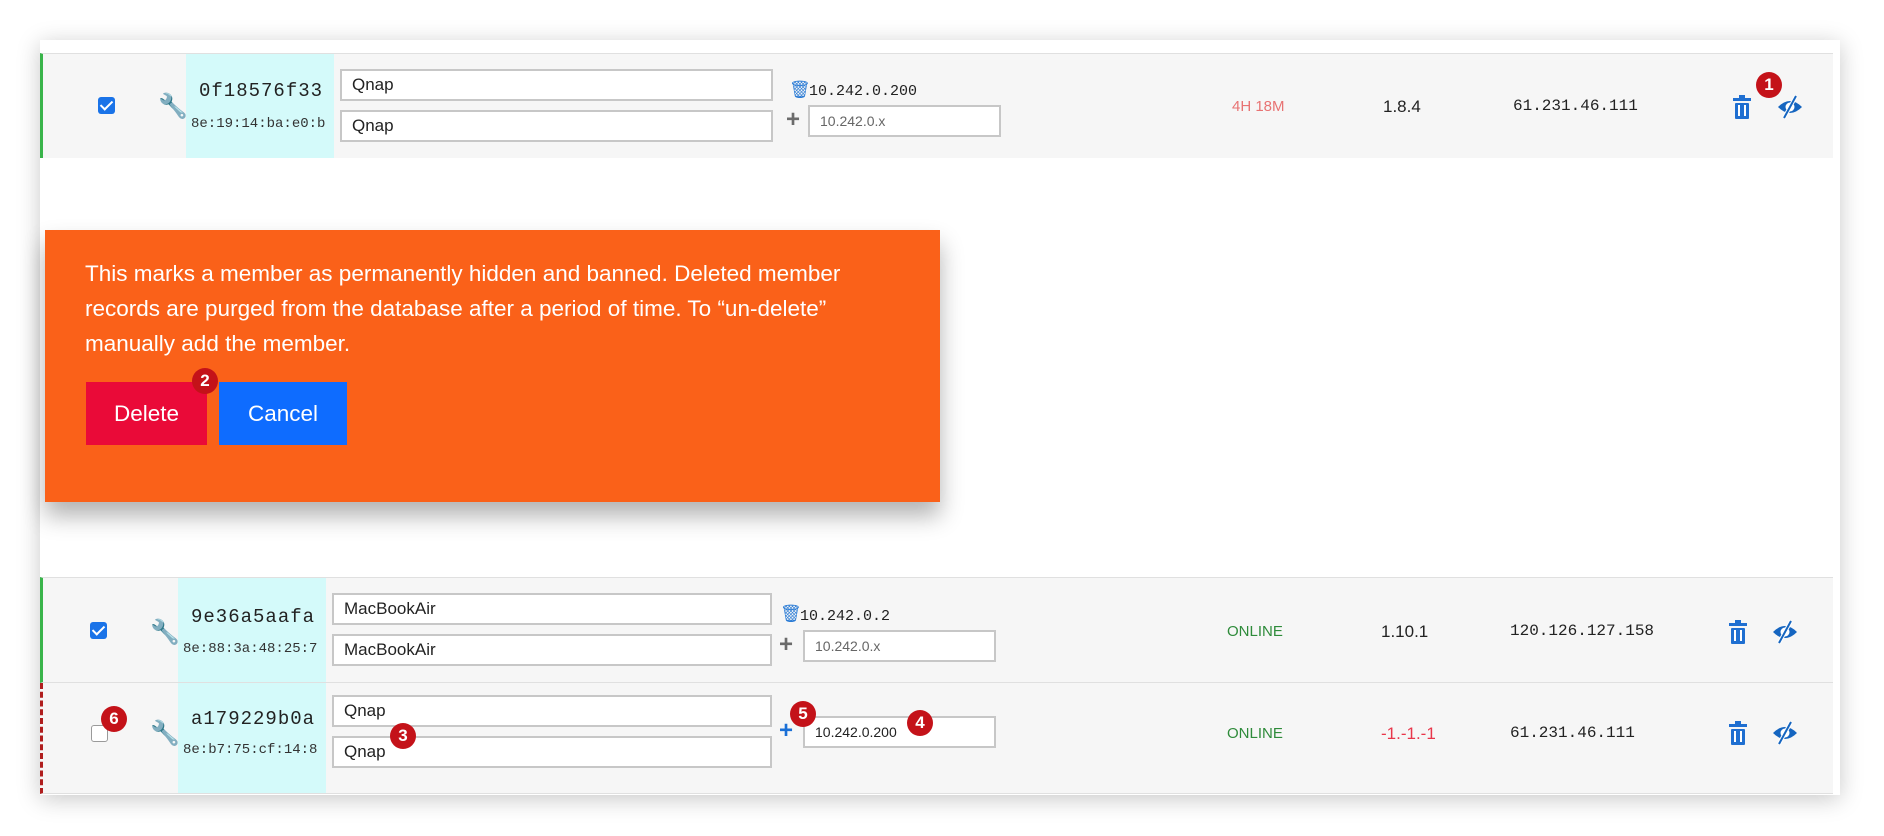 The image size is (1884, 836). Describe the element at coordinates (803, 714) in the screenshot. I see `annotation-badge: 5` at that location.